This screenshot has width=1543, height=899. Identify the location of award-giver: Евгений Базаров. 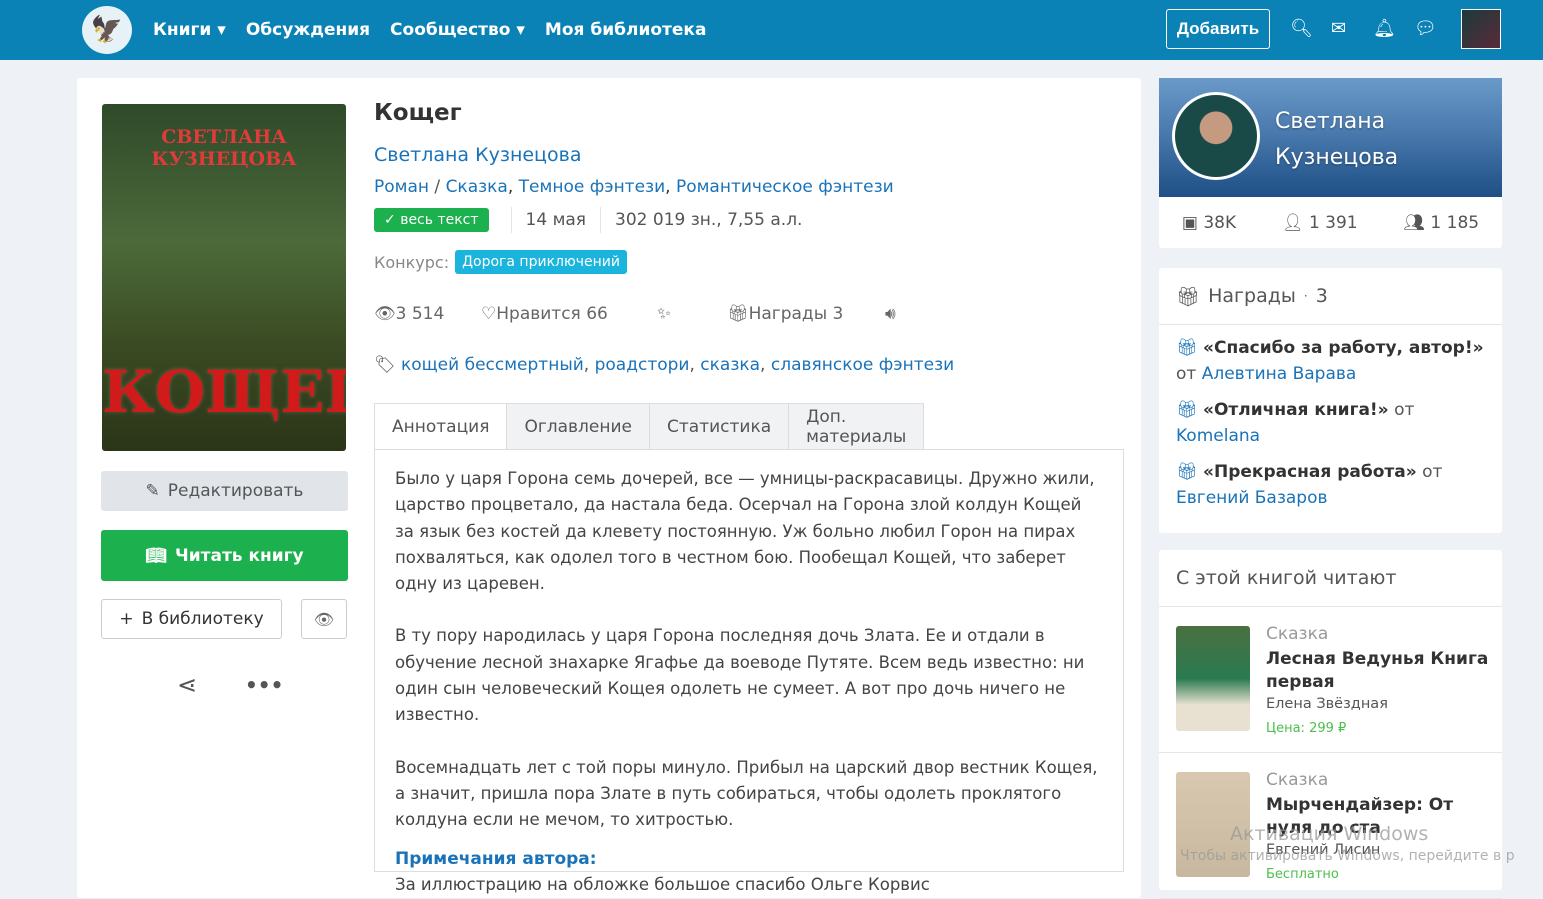
(1252, 498).